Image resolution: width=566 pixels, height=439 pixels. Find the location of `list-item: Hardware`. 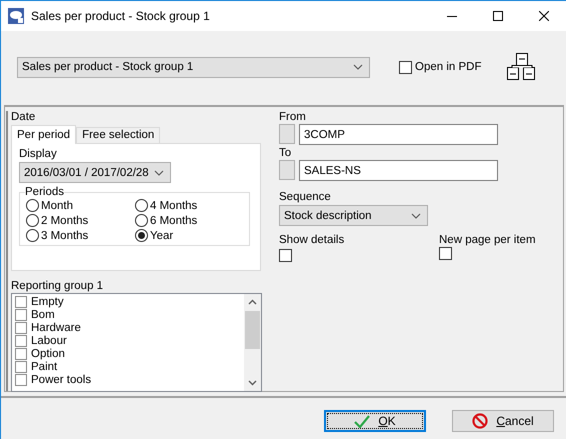

list-item: Hardware is located at coordinates (129, 327).